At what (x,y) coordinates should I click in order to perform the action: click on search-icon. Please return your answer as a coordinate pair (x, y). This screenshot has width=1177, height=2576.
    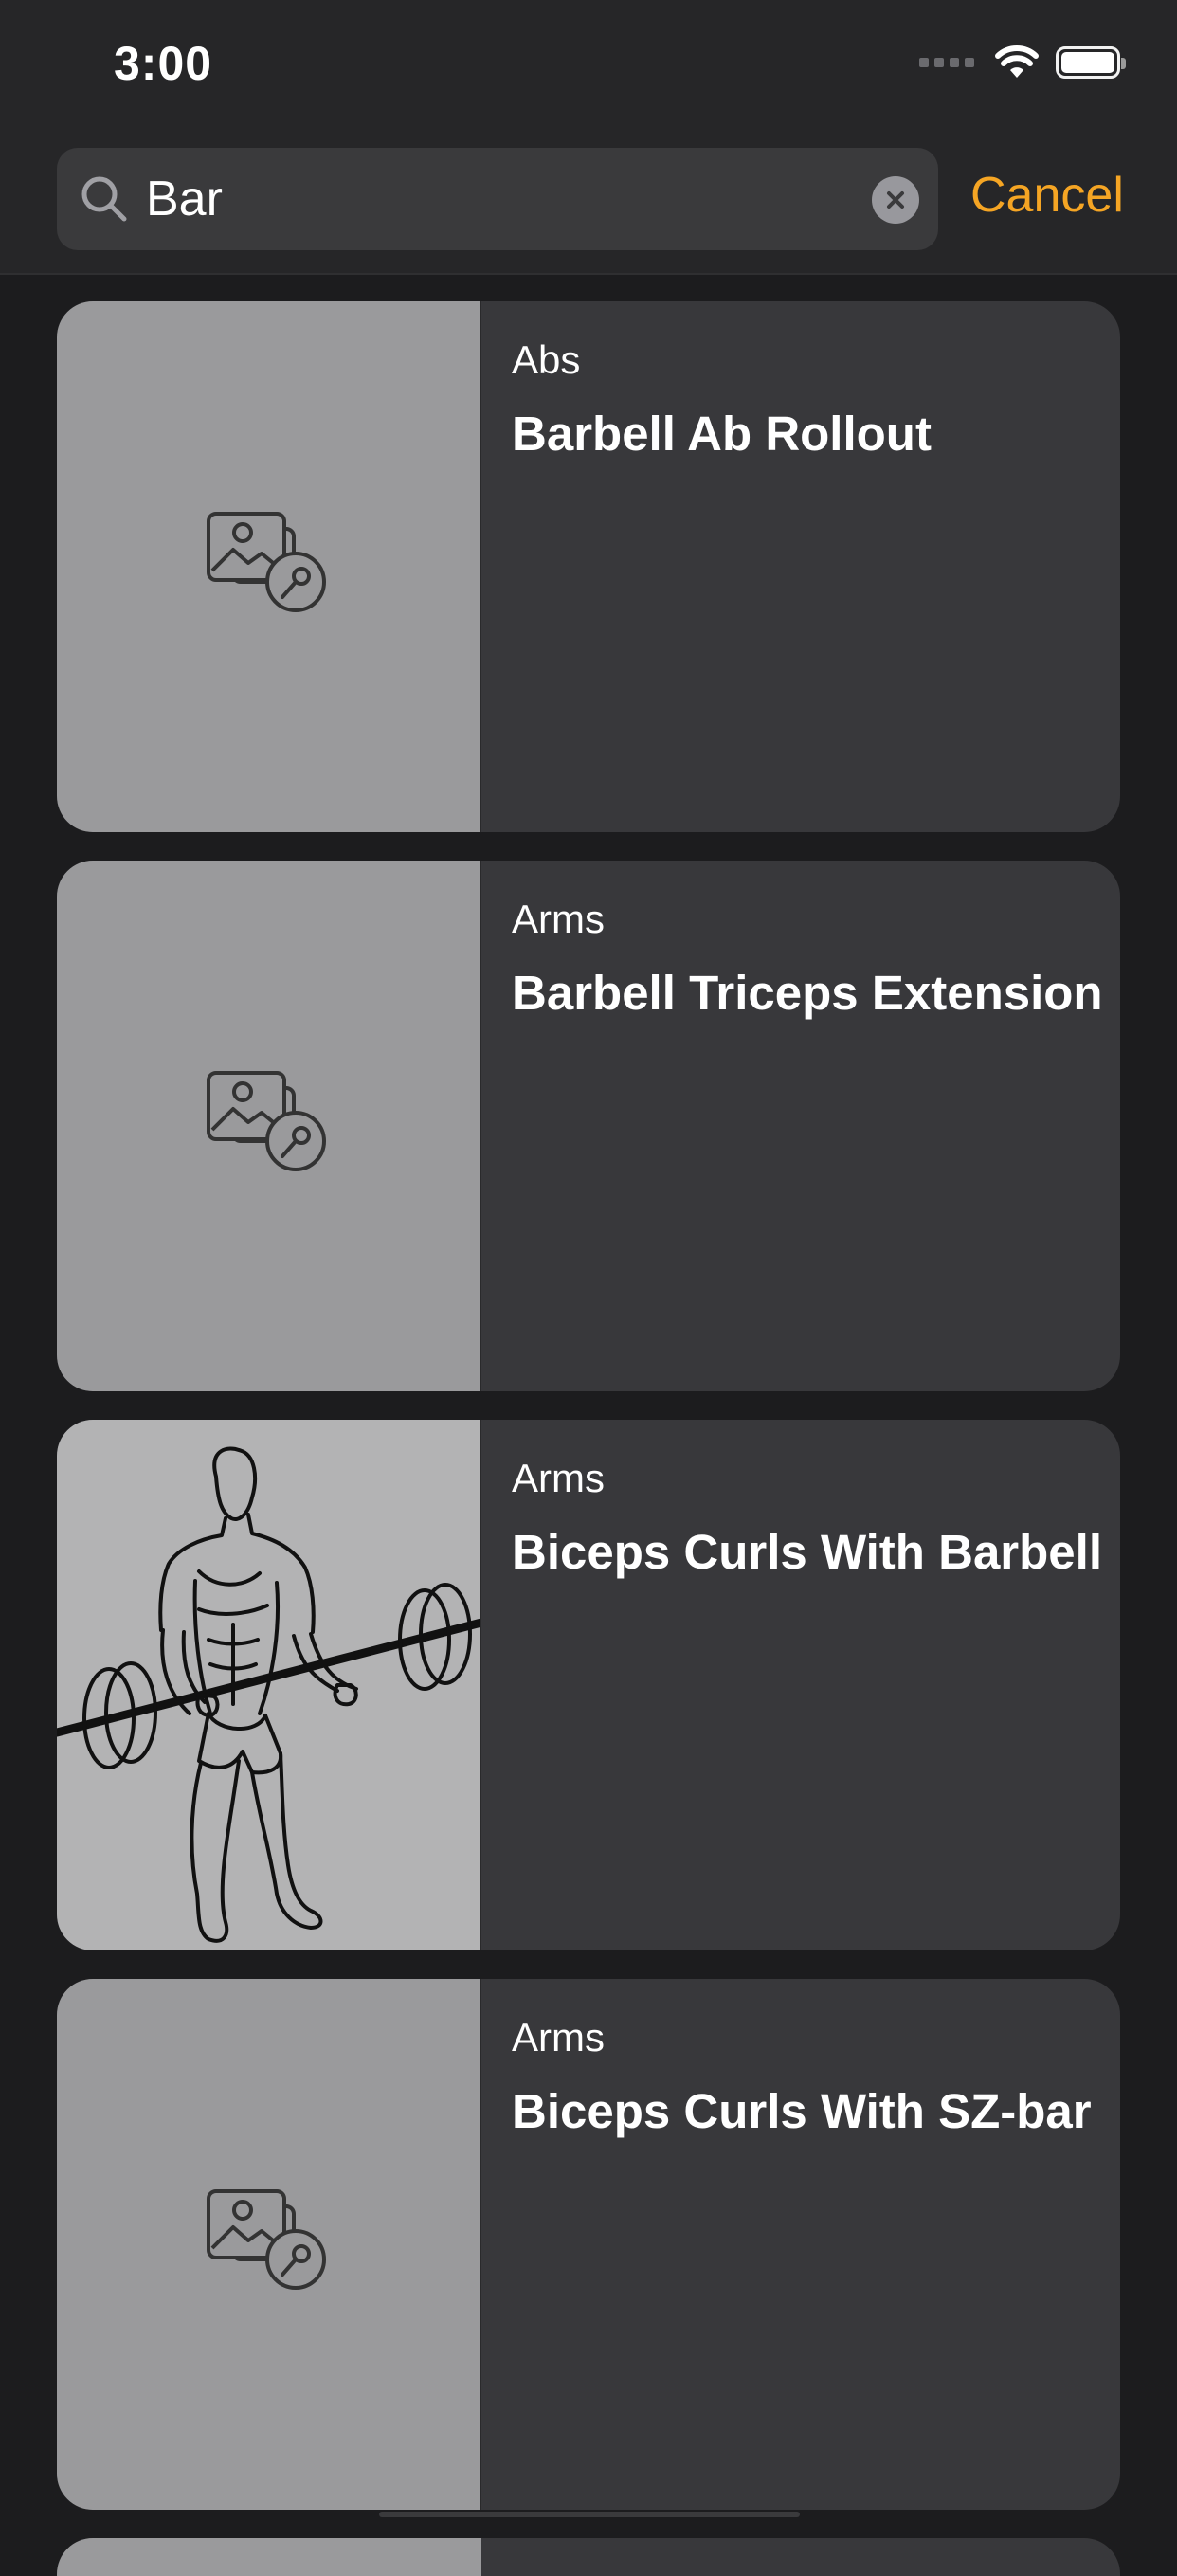
    Looking at the image, I should click on (104, 199).